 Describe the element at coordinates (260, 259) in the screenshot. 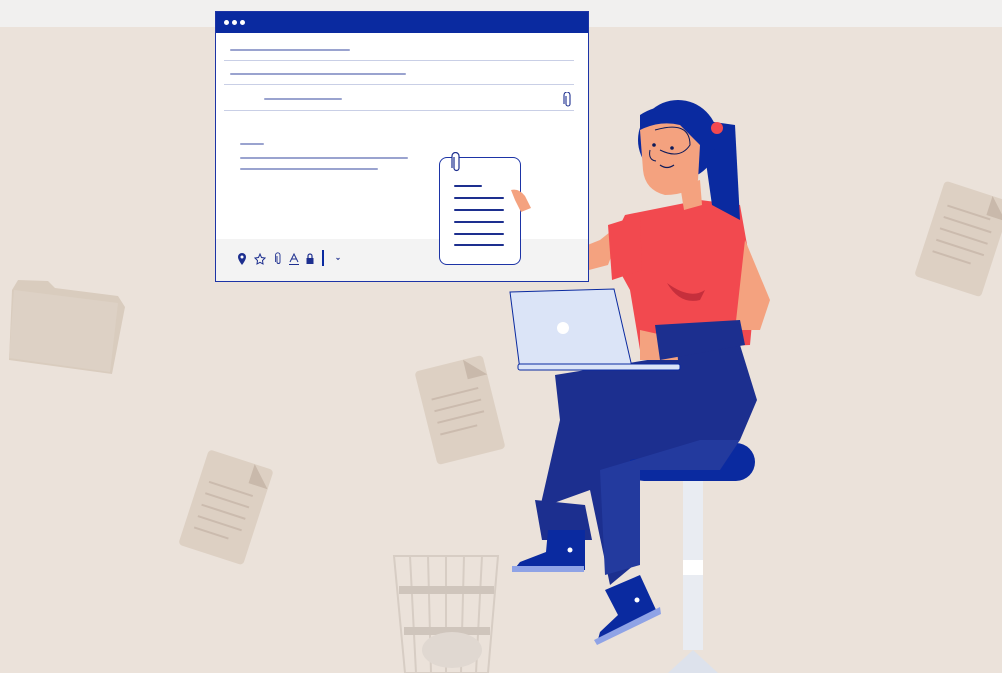

I see `star-icon` at that location.